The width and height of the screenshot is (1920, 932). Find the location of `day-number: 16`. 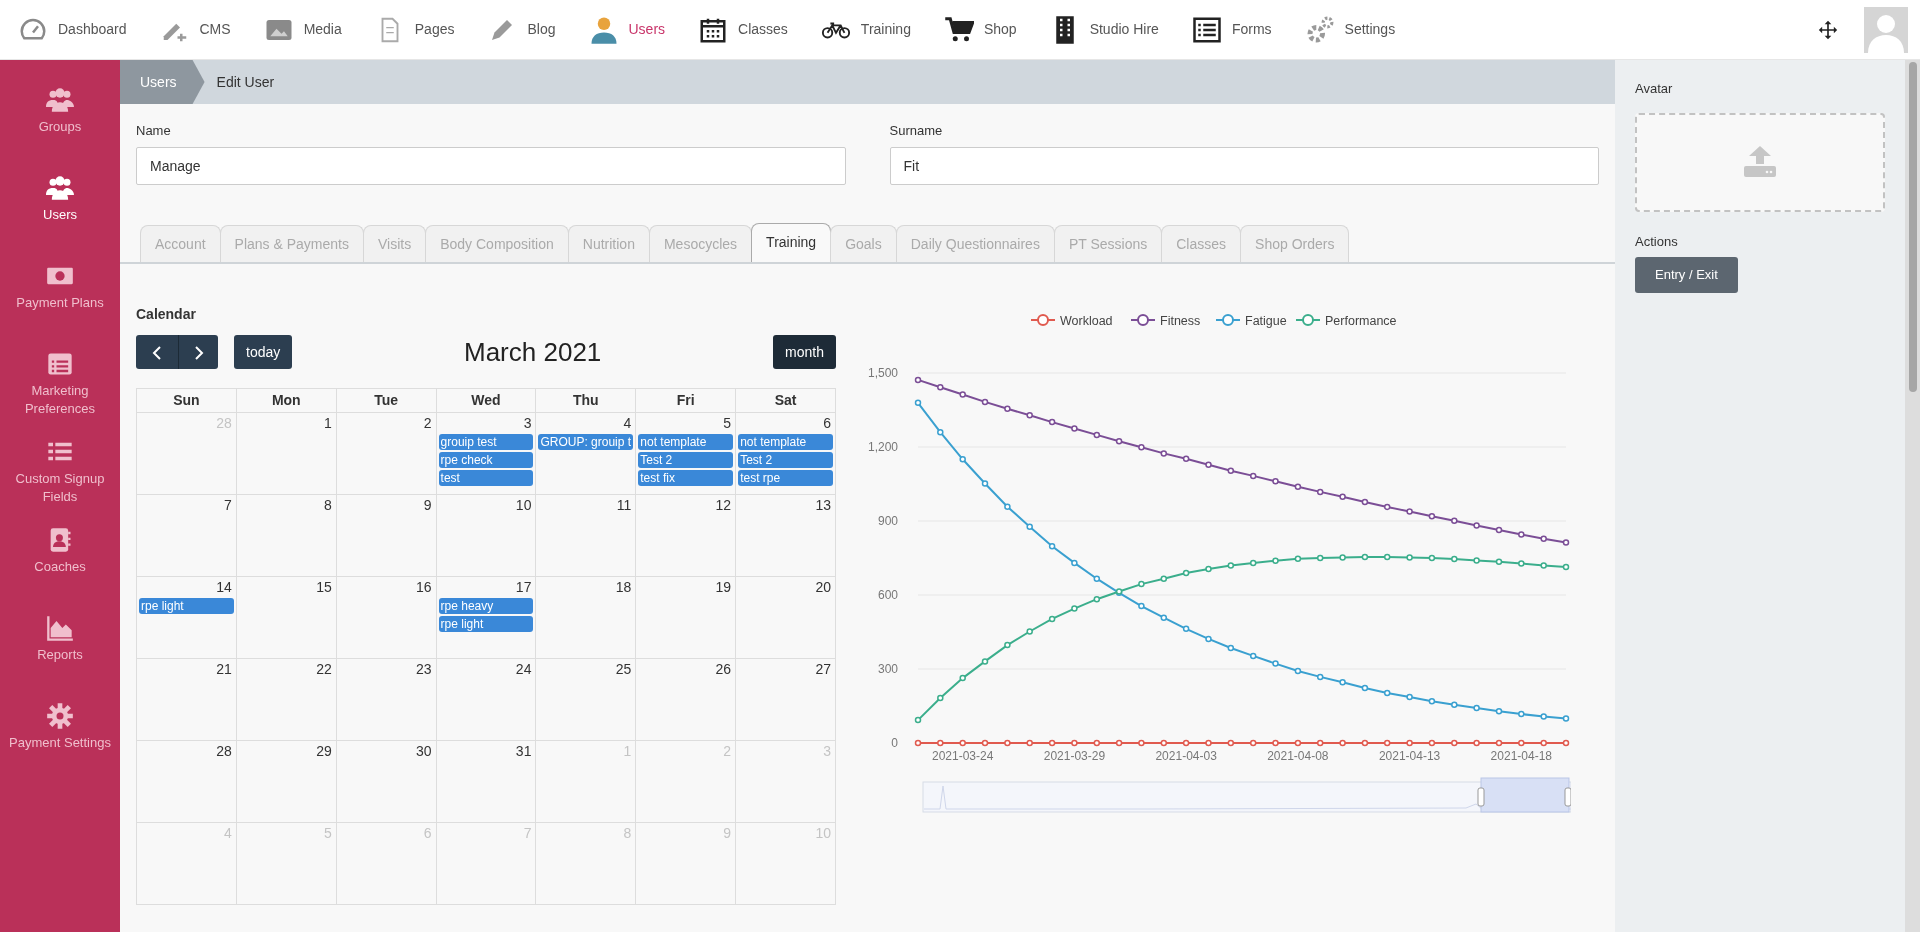

day-number: 16 is located at coordinates (424, 586).